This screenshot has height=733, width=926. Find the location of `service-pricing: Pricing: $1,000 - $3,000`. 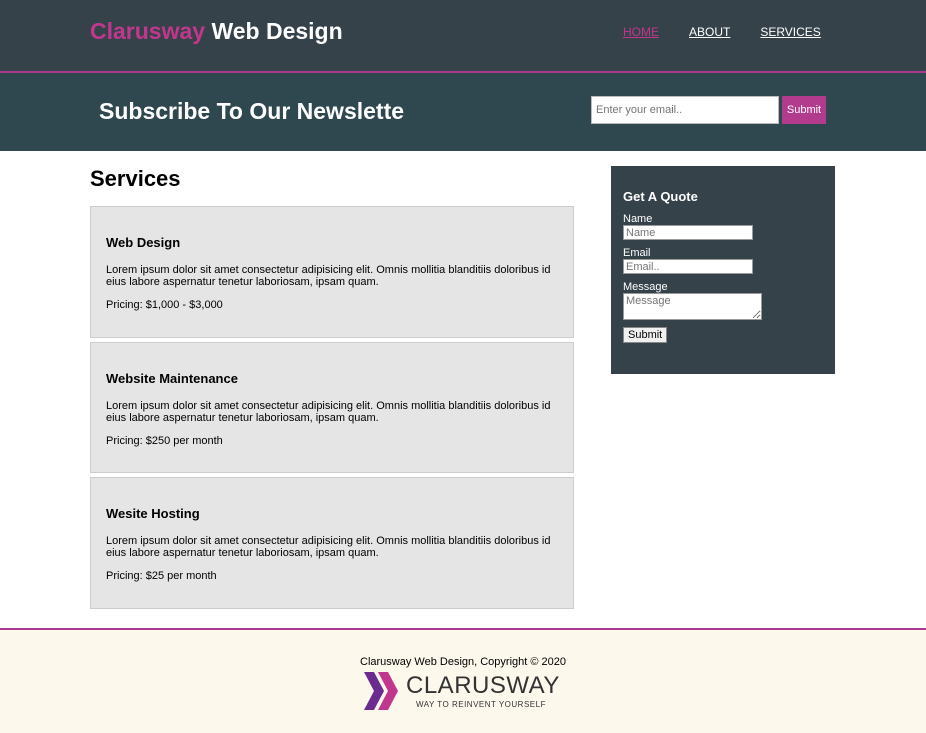

service-pricing: Pricing: $1,000 - $3,000 is located at coordinates (164, 305).